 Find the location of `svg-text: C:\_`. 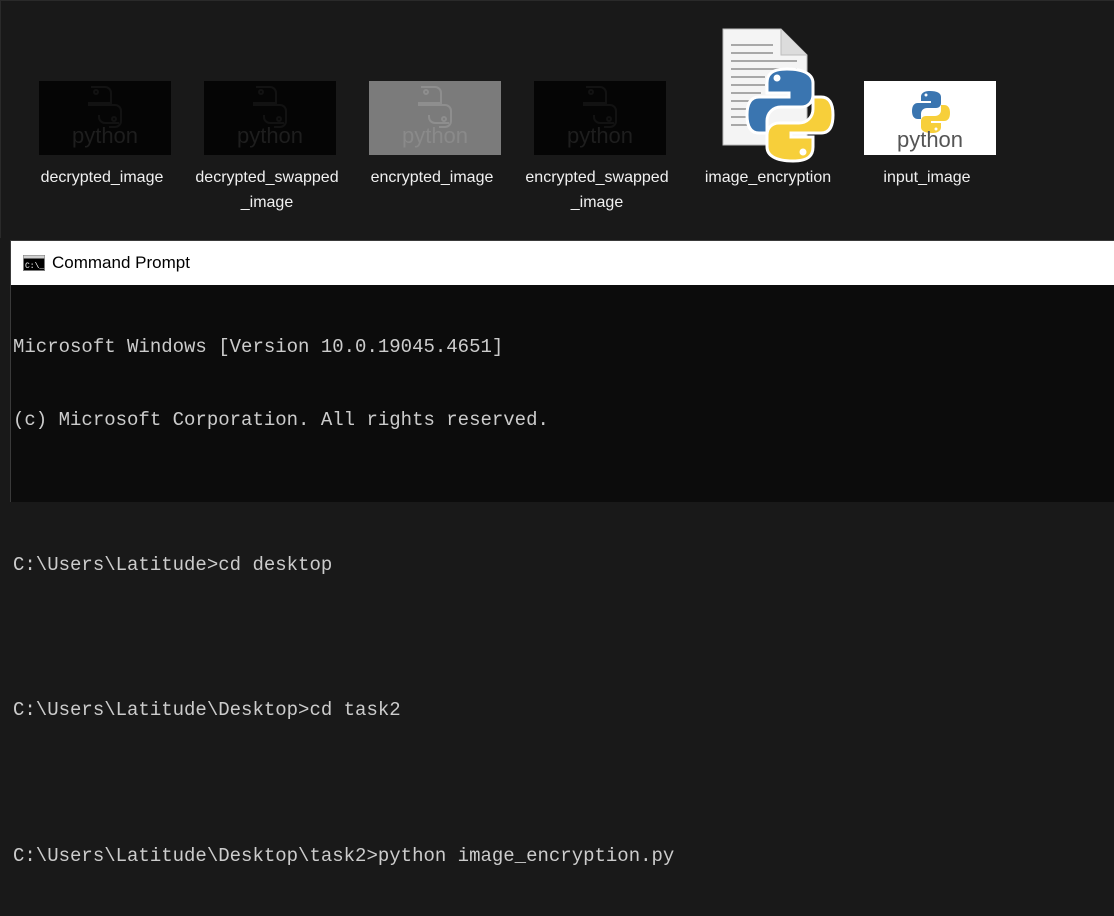

svg-text: C:\_ is located at coordinates (34, 266).